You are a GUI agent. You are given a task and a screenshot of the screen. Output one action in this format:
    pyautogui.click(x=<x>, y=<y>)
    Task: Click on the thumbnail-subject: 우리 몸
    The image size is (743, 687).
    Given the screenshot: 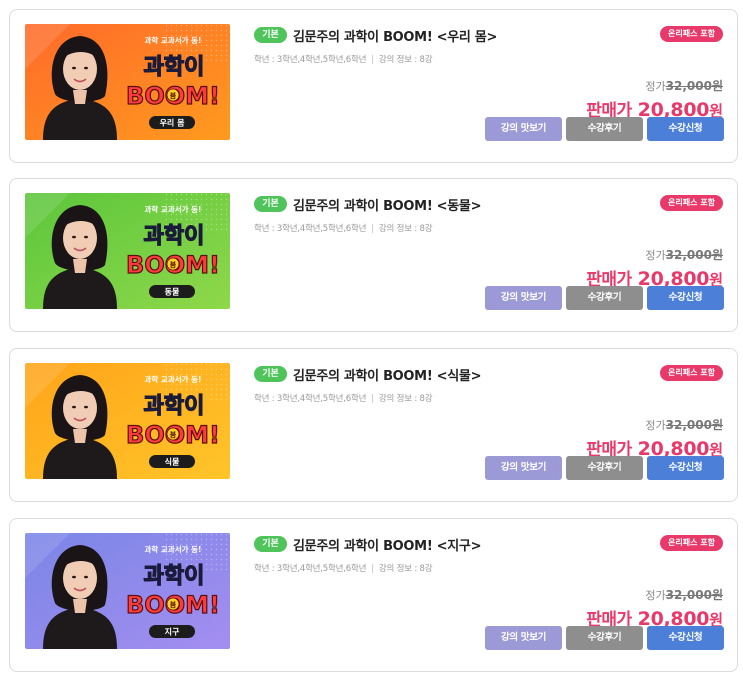 What is the action you would take?
    pyautogui.click(x=173, y=123)
    